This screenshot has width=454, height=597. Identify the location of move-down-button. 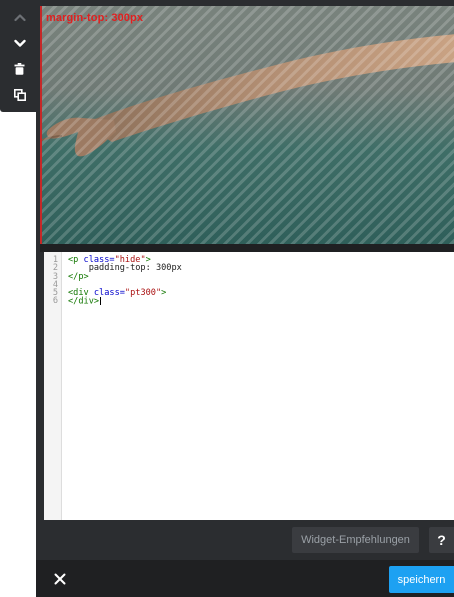
(19, 43).